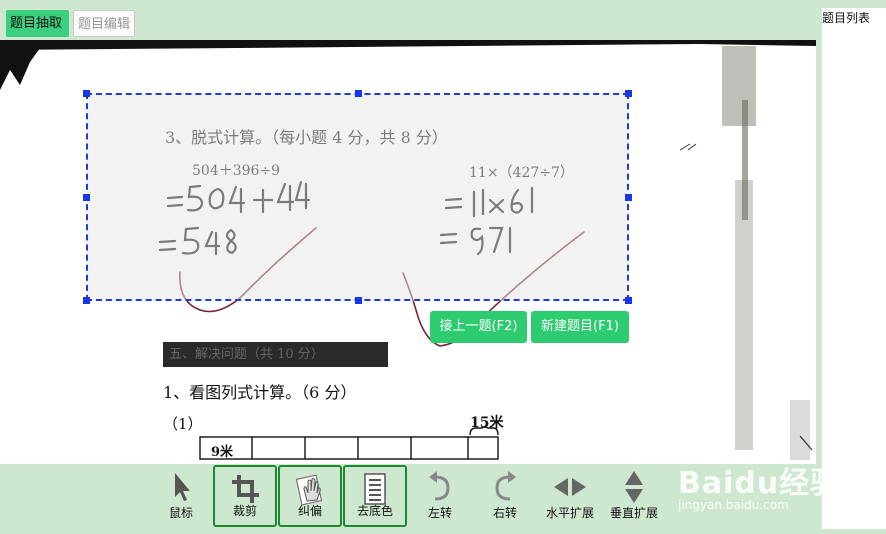 This screenshot has width=886, height=534. What do you see at coordinates (104, 23) in the screenshot?
I see `tab-question-edit: 题目编辑` at bounding box center [104, 23].